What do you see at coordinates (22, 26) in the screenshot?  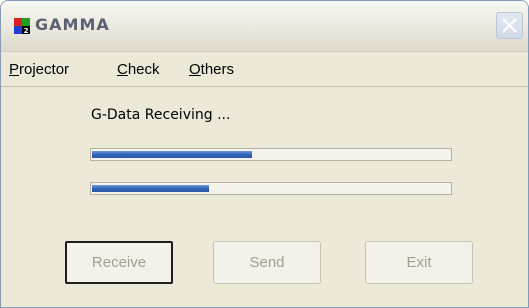 I see `app-icon: 2` at bounding box center [22, 26].